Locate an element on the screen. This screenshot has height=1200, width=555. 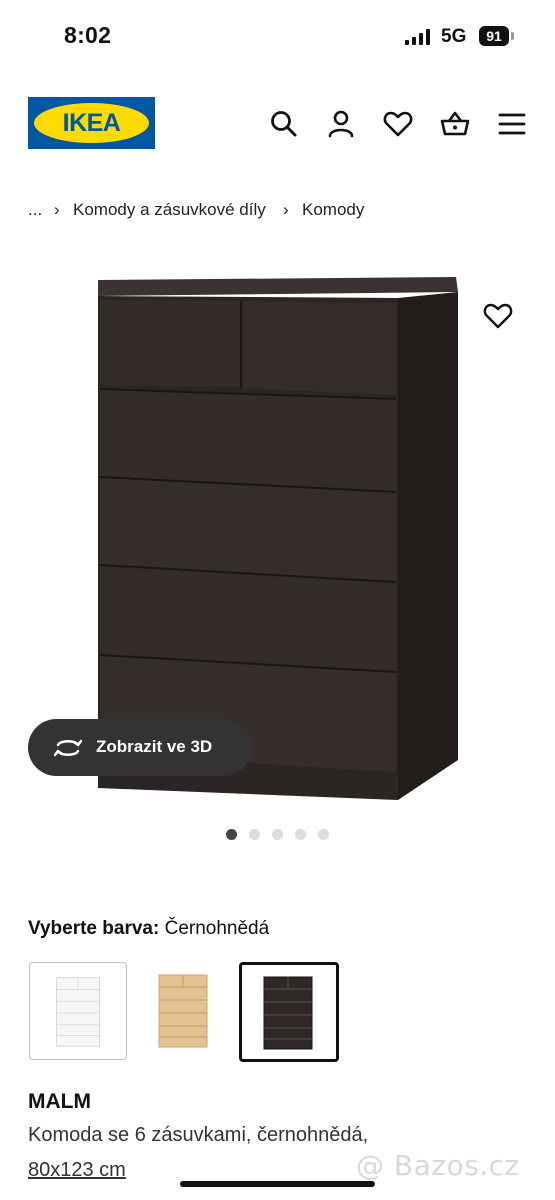
watermark: @ Bazos.cz is located at coordinates (438, 1165).